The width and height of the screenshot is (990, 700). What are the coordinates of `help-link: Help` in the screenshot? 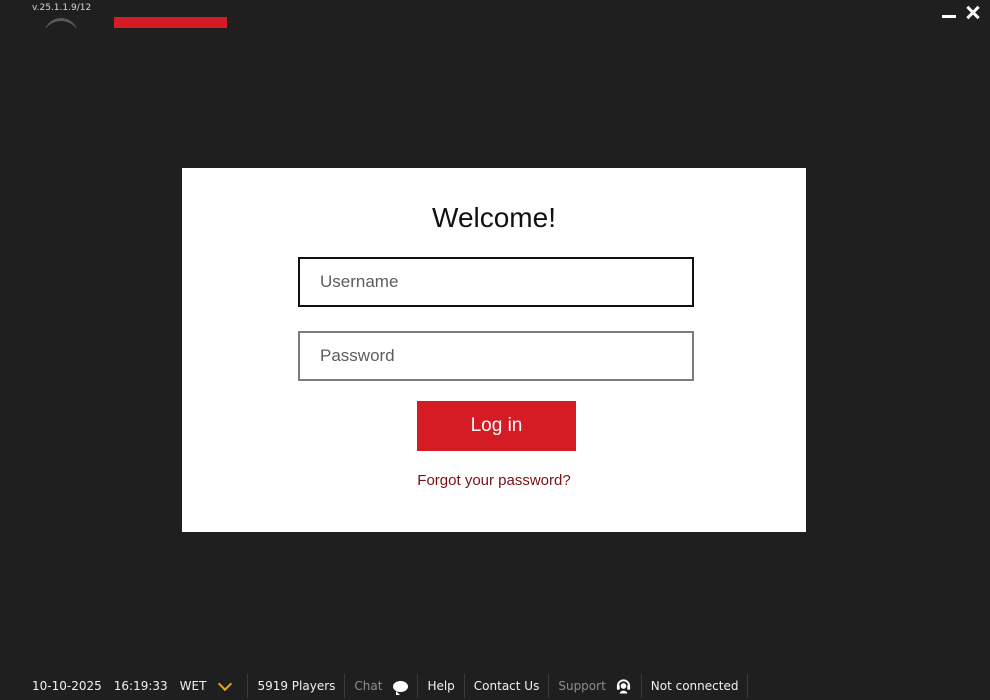 It's located at (441, 686).